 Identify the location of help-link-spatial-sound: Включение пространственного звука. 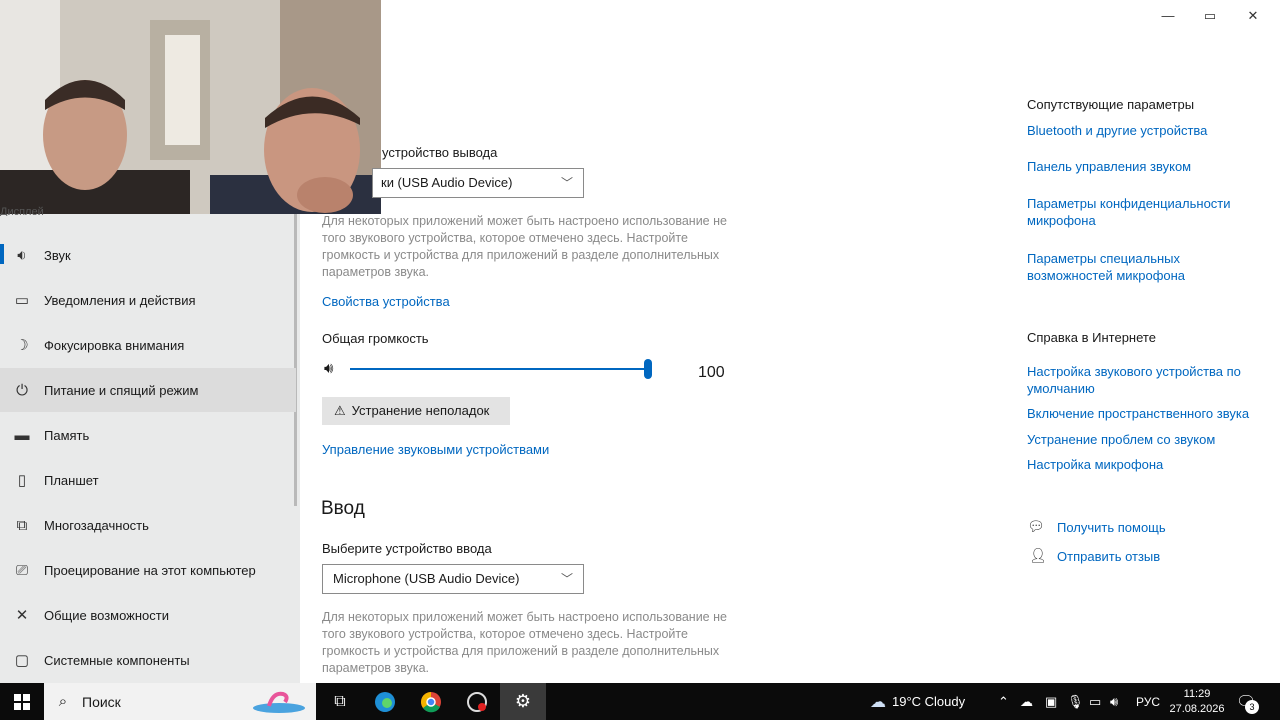
(1142, 413).